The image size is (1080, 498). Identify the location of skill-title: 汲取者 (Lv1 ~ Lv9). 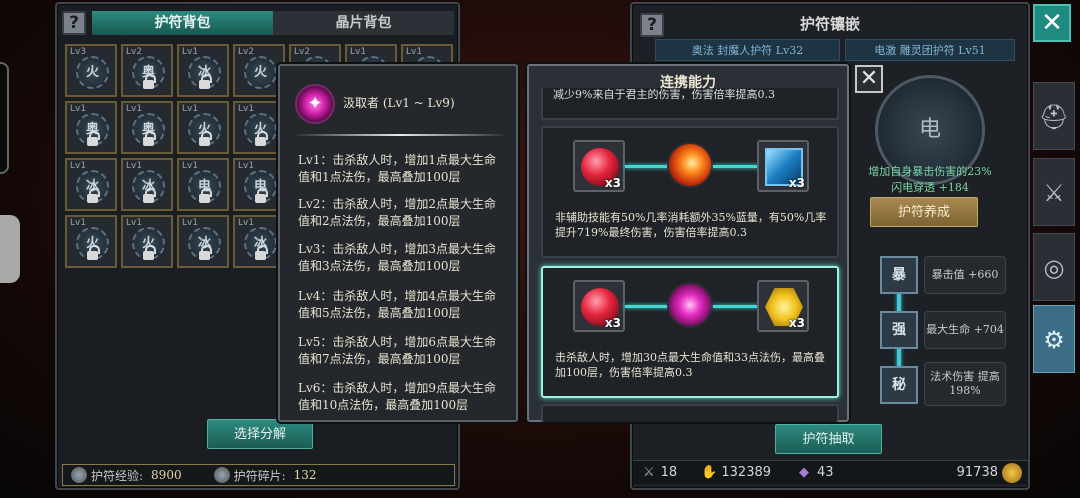
(399, 103).